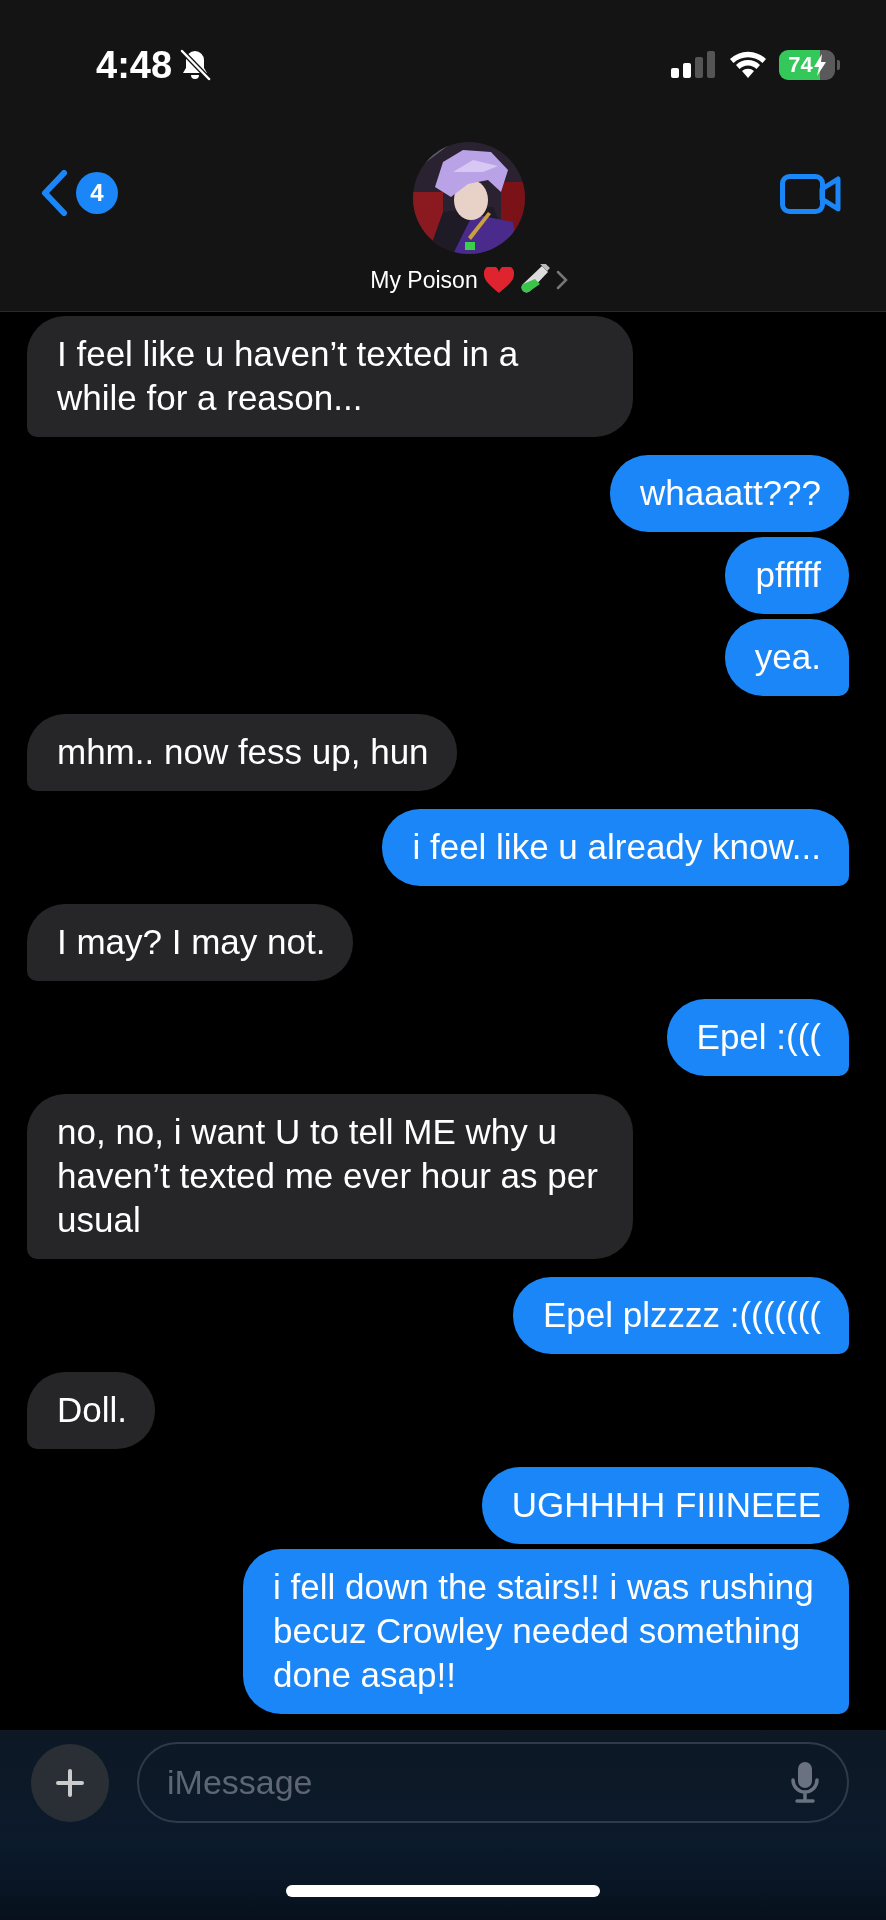  What do you see at coordinates (70, 1782) in the screenshot?
I see `plus-icon` at bounding box center [70, 1782].